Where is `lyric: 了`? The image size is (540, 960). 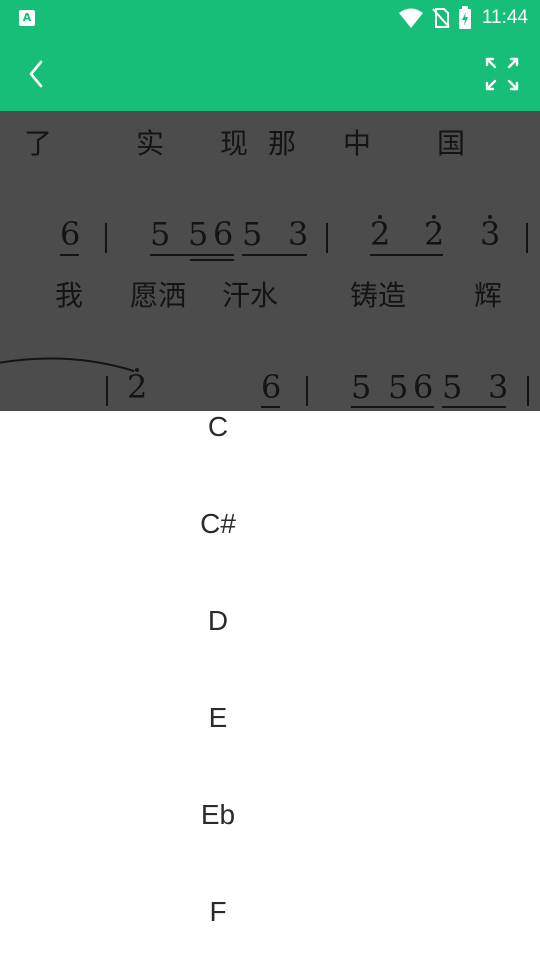
lyric: 了 is located at coordinates (38, 143).